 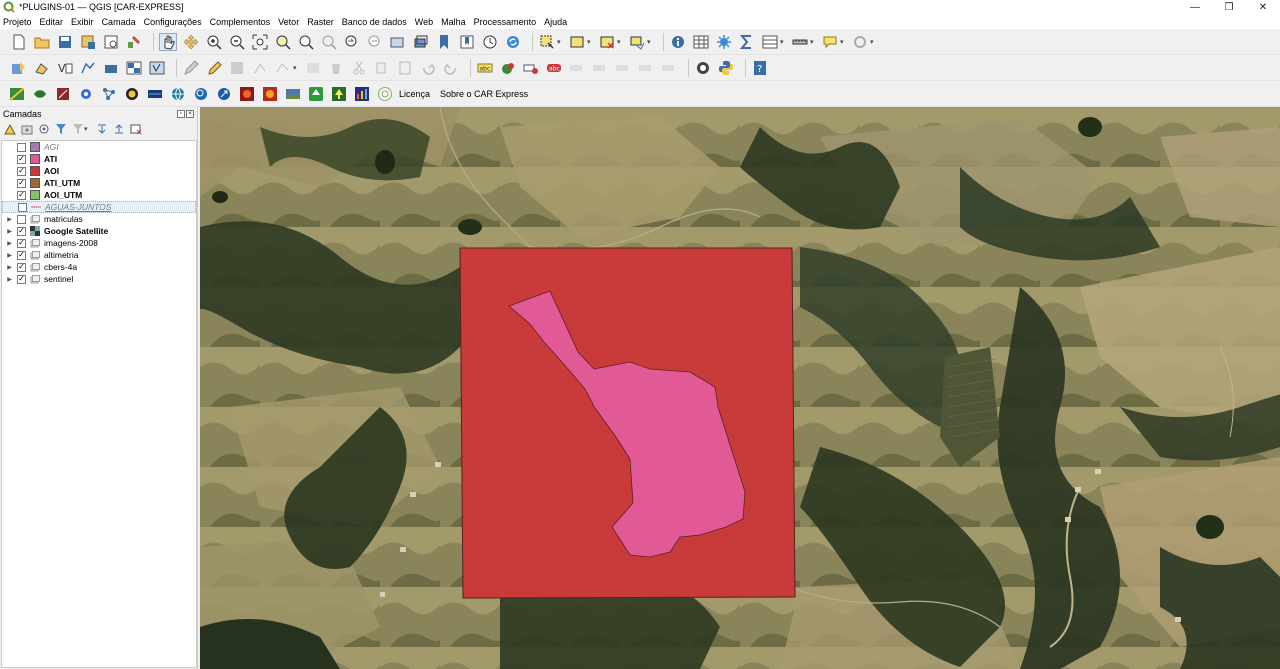 What do you see at coordinates (490, 42) in the screenshot?
I see `temporal-controller-icon` at bounding box center [490, 42].